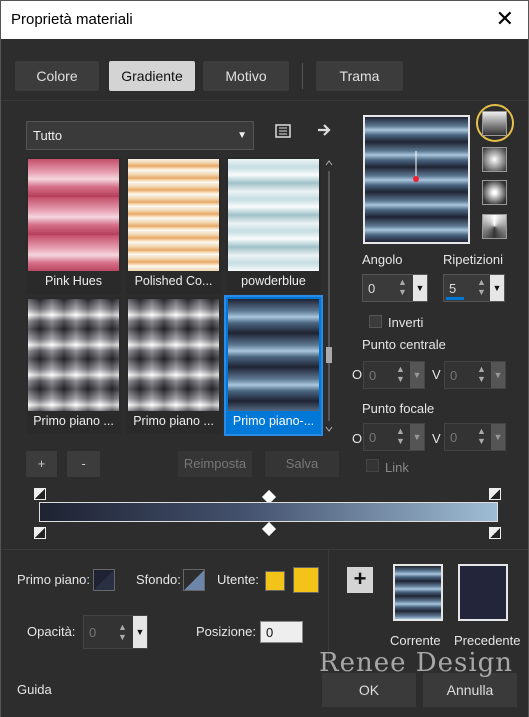 Image resolution: width=529 pixels, height=717 pixels. What do you see at coordinates (359, 76) in the screenshot?
I see `tab-trama: Trama` at bounding box center [359, 76].